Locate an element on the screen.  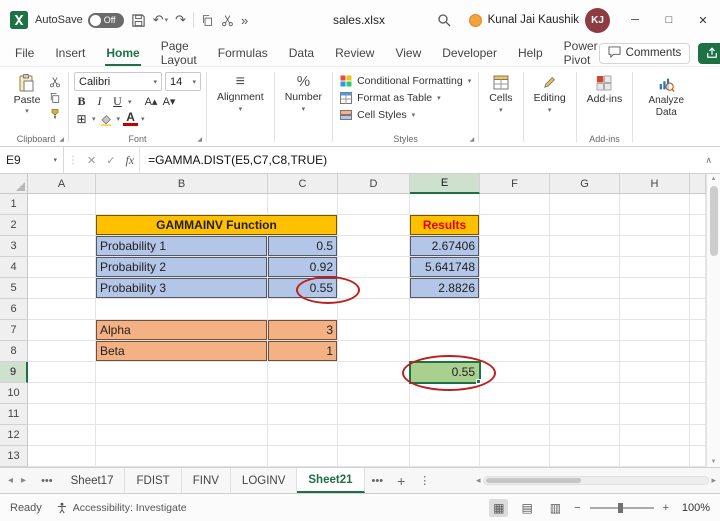
cell-d5 is located at coordinates (374, 288).